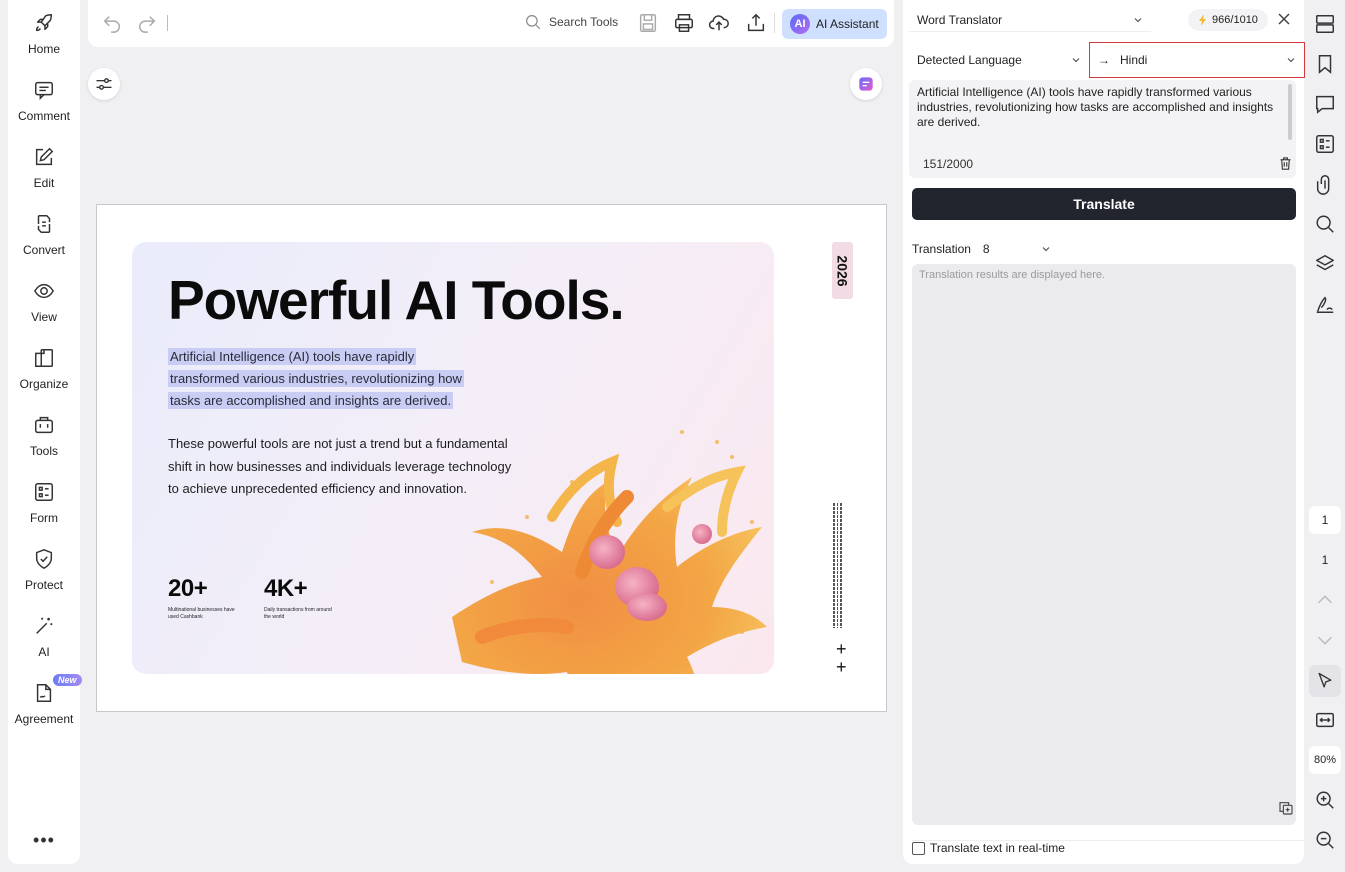  I want to click on form-icon, so click(44, 492).